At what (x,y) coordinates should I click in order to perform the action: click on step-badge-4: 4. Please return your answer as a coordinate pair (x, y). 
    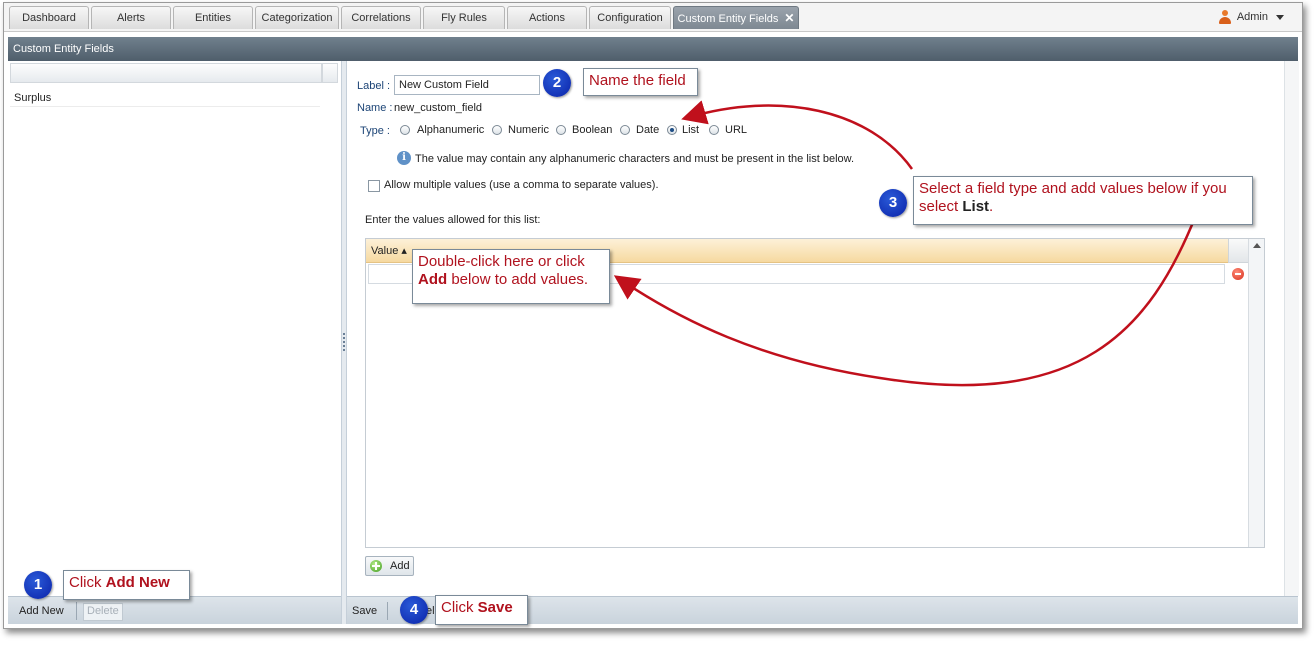
    Looking at the image, I should click on (414, 610).